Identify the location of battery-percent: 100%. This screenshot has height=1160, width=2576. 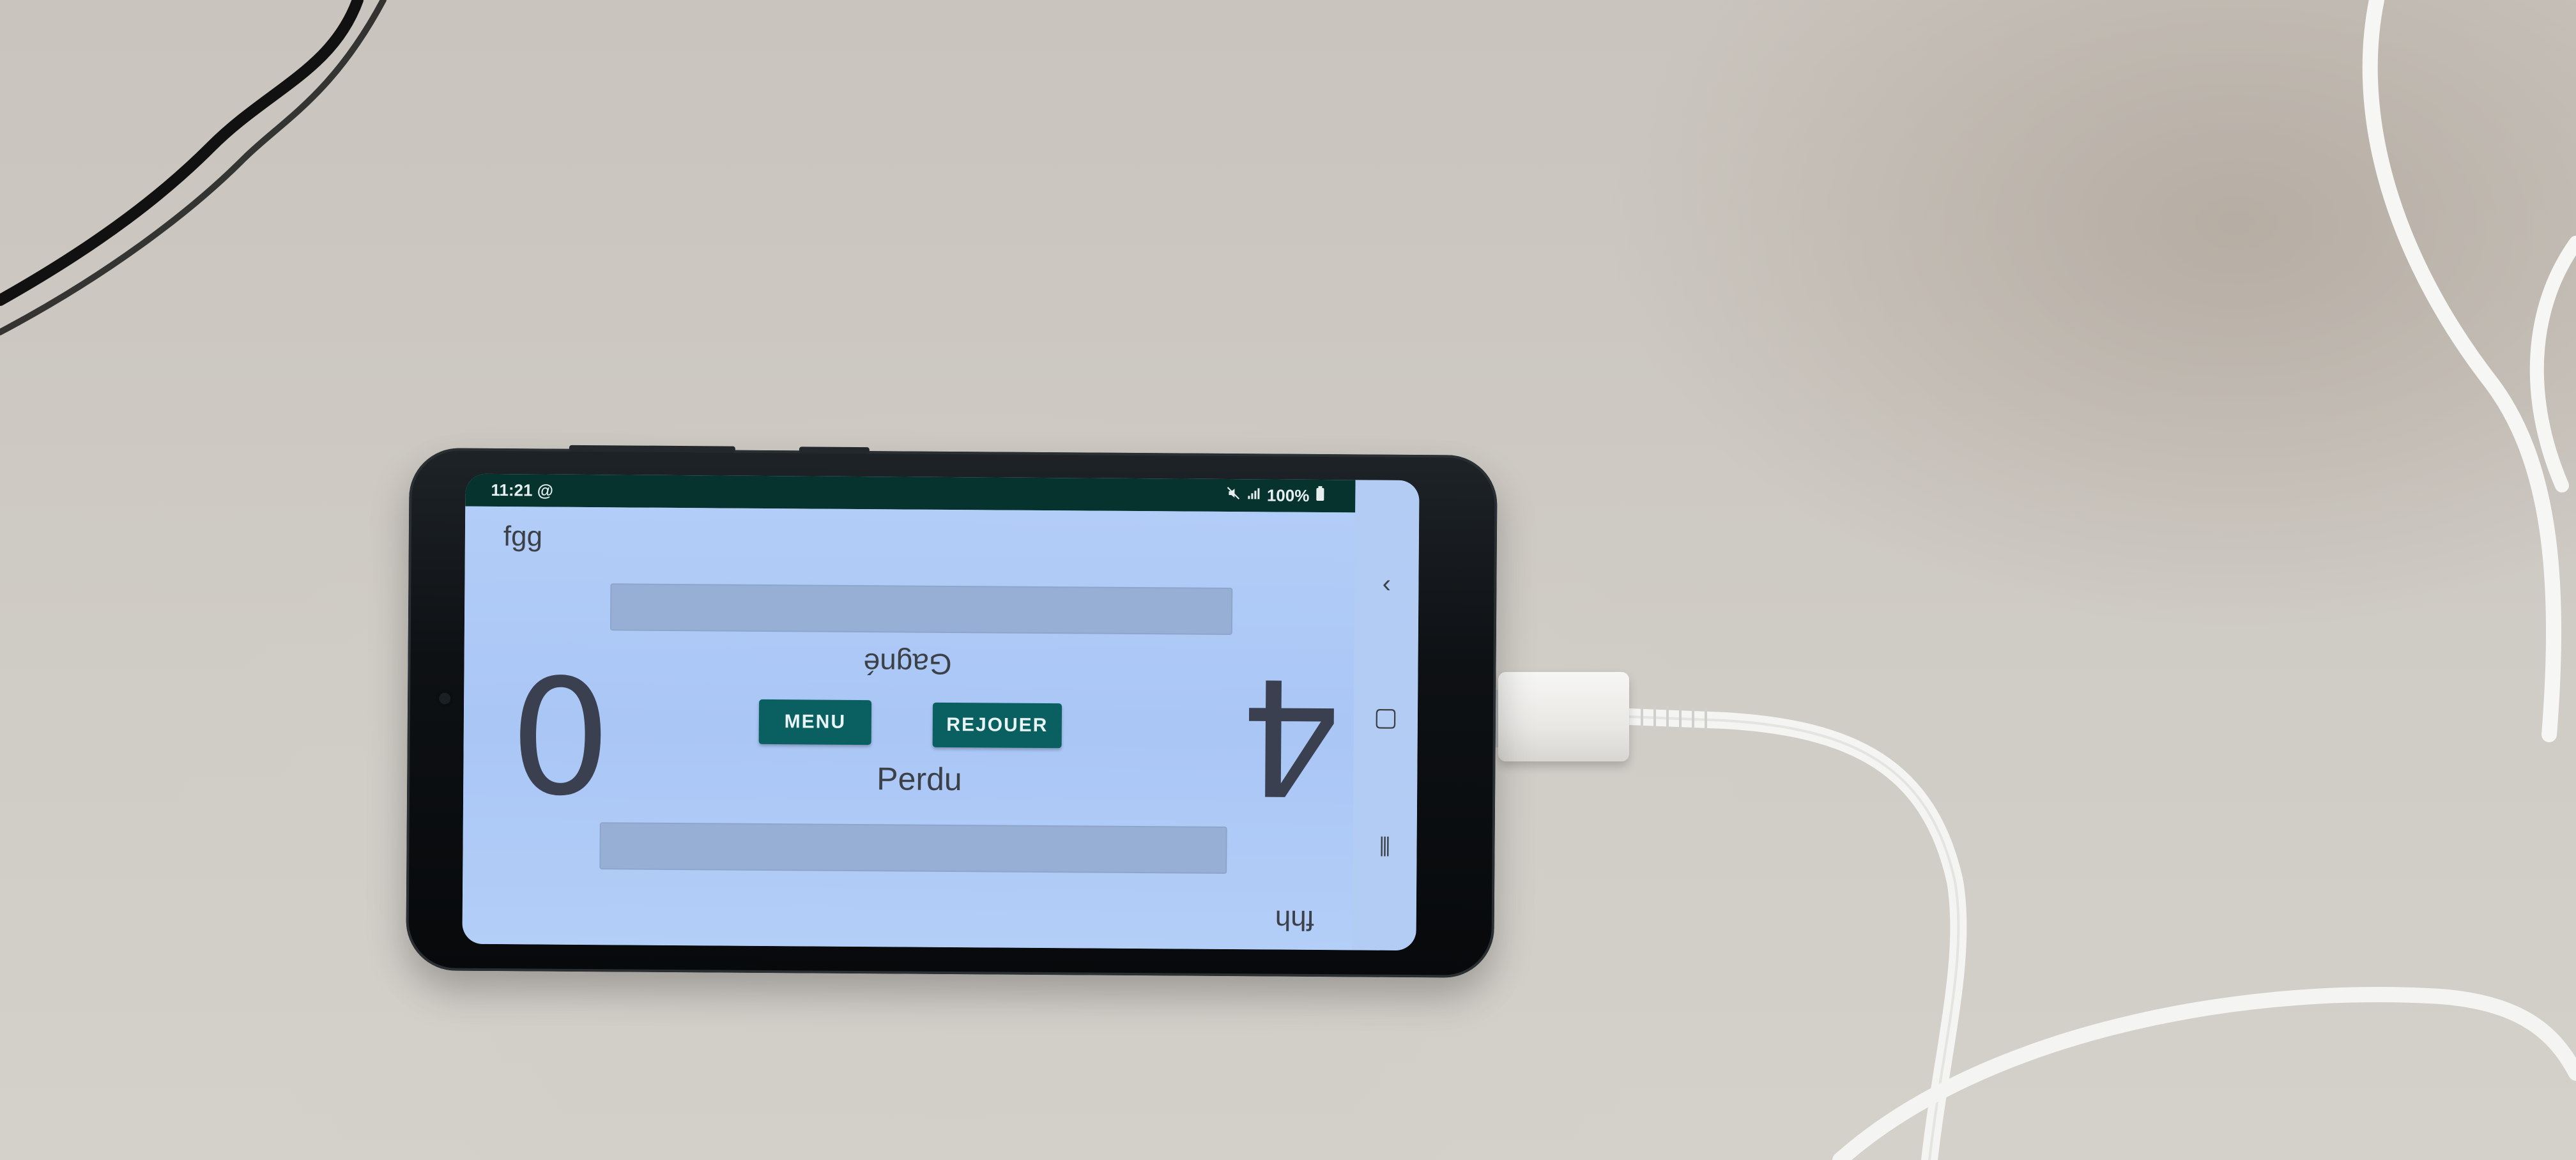
(1288, 495).